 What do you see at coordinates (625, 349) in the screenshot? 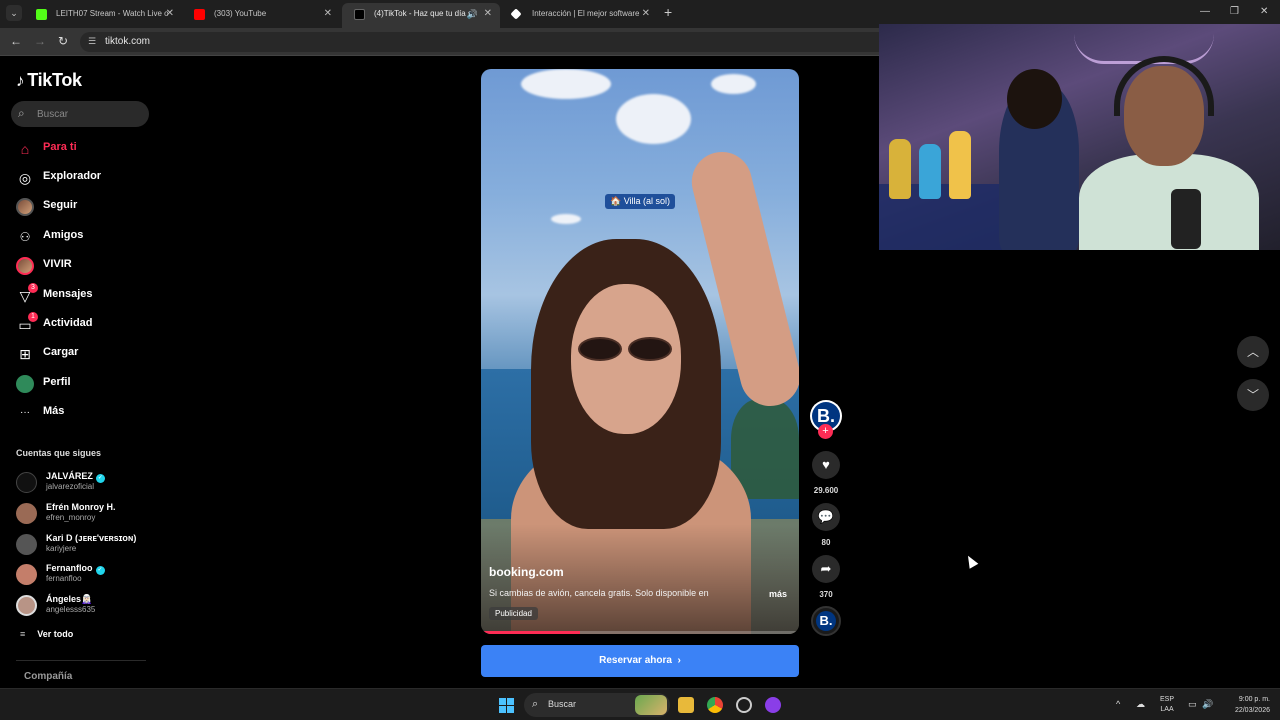
I see `sunglasses` at bounding box center [625, 349].